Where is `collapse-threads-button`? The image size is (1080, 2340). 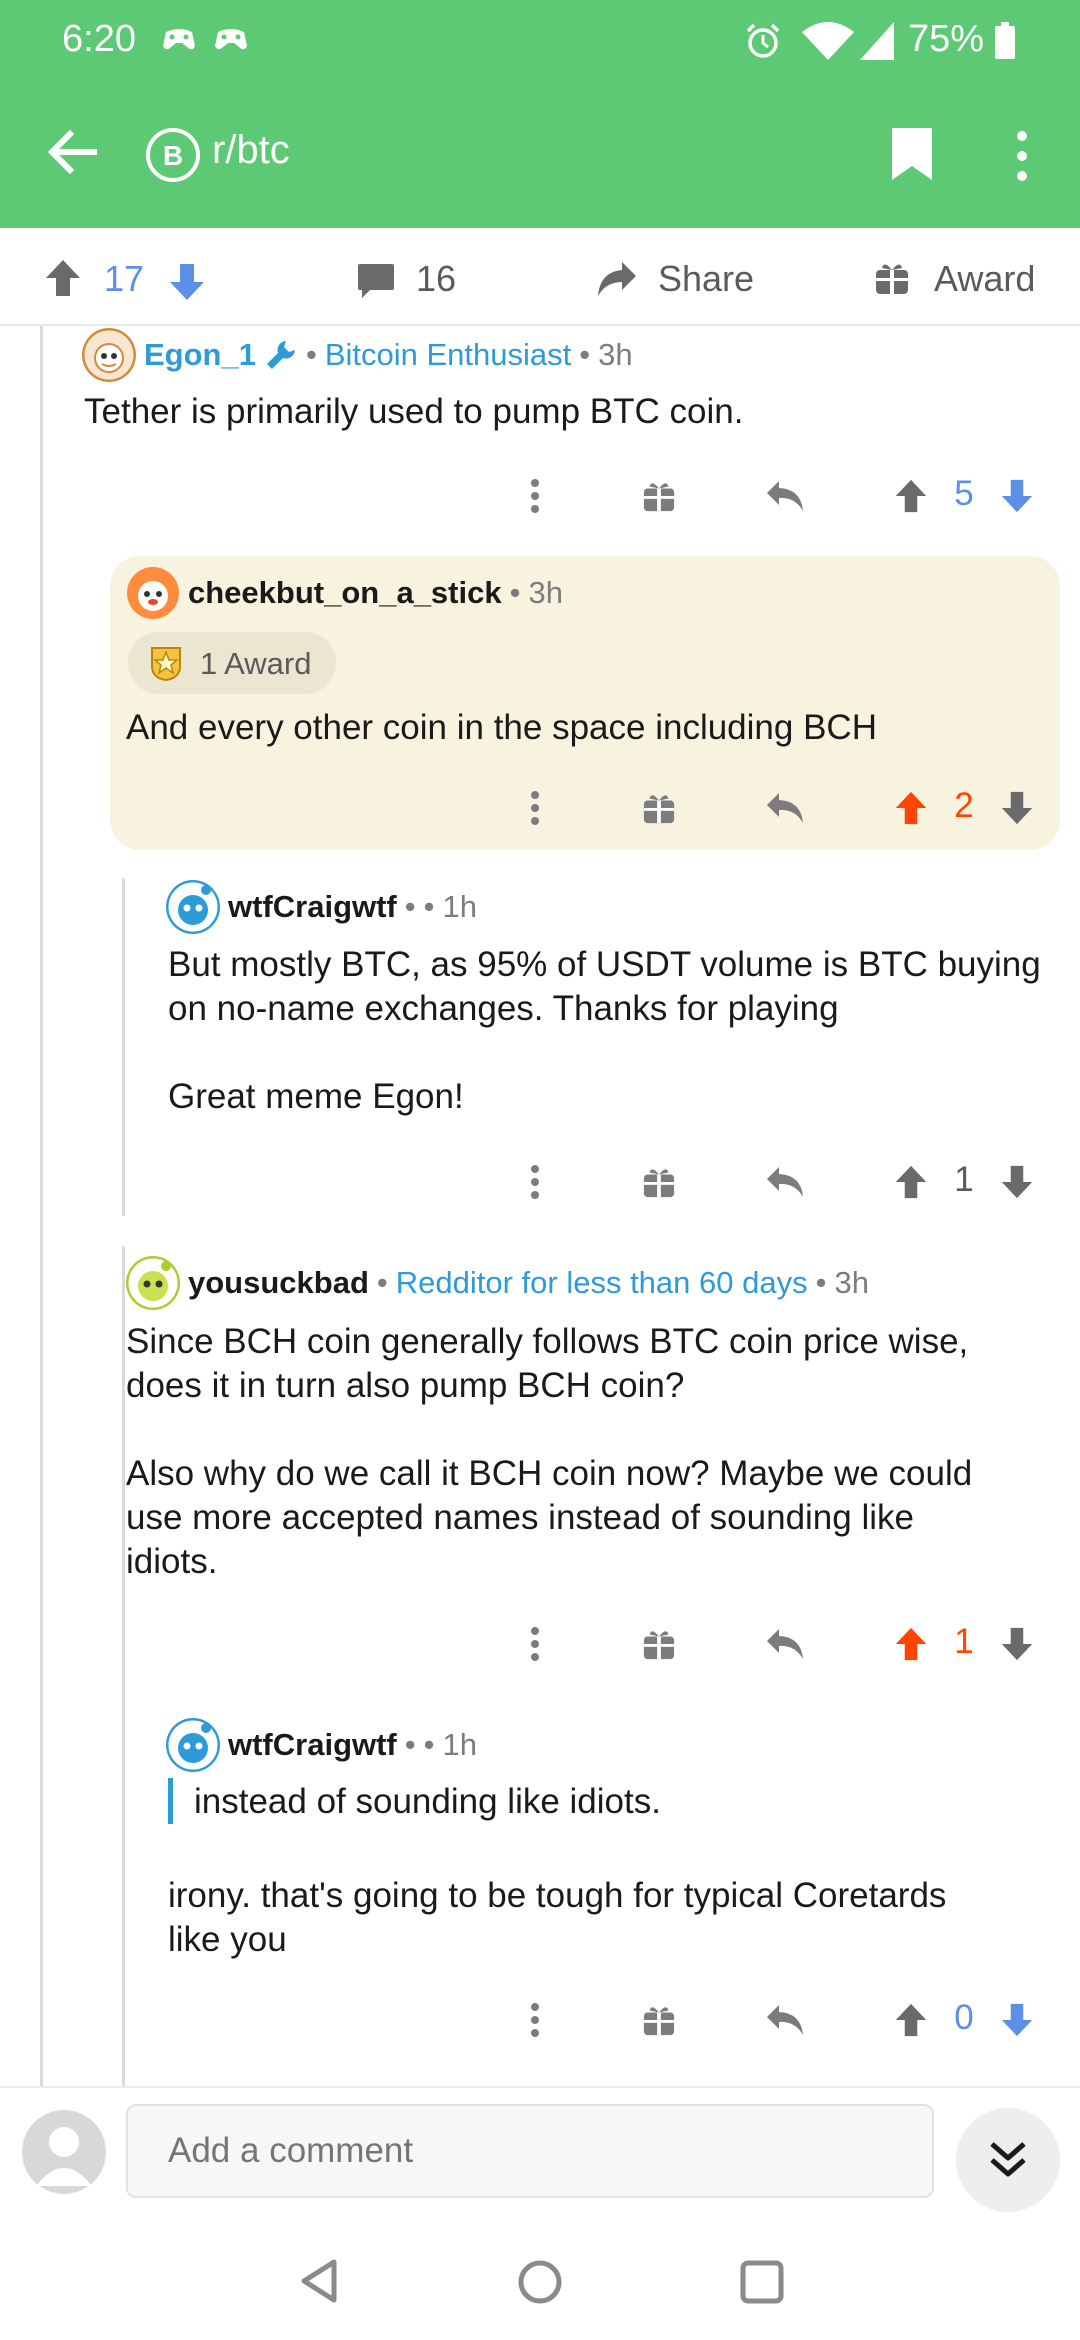
collapse-threads-button is located at coordinates (1008, 2160).